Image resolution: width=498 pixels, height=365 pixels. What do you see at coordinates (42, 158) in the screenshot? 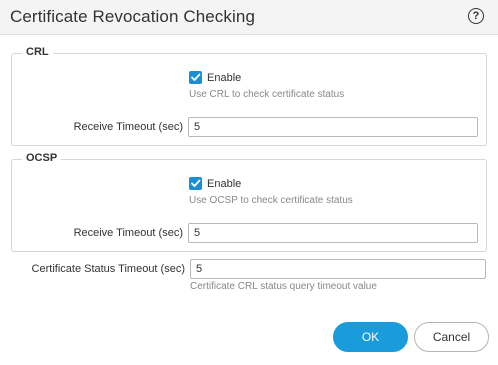
I see `ocsp-legend: OCSP` at bounding box center [42, 158].